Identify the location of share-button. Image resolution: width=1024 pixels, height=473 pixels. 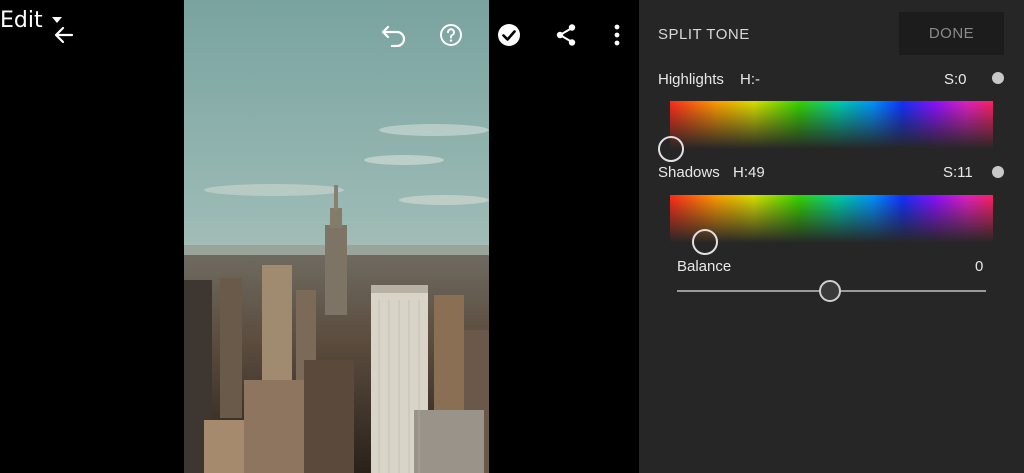
(566, 35).